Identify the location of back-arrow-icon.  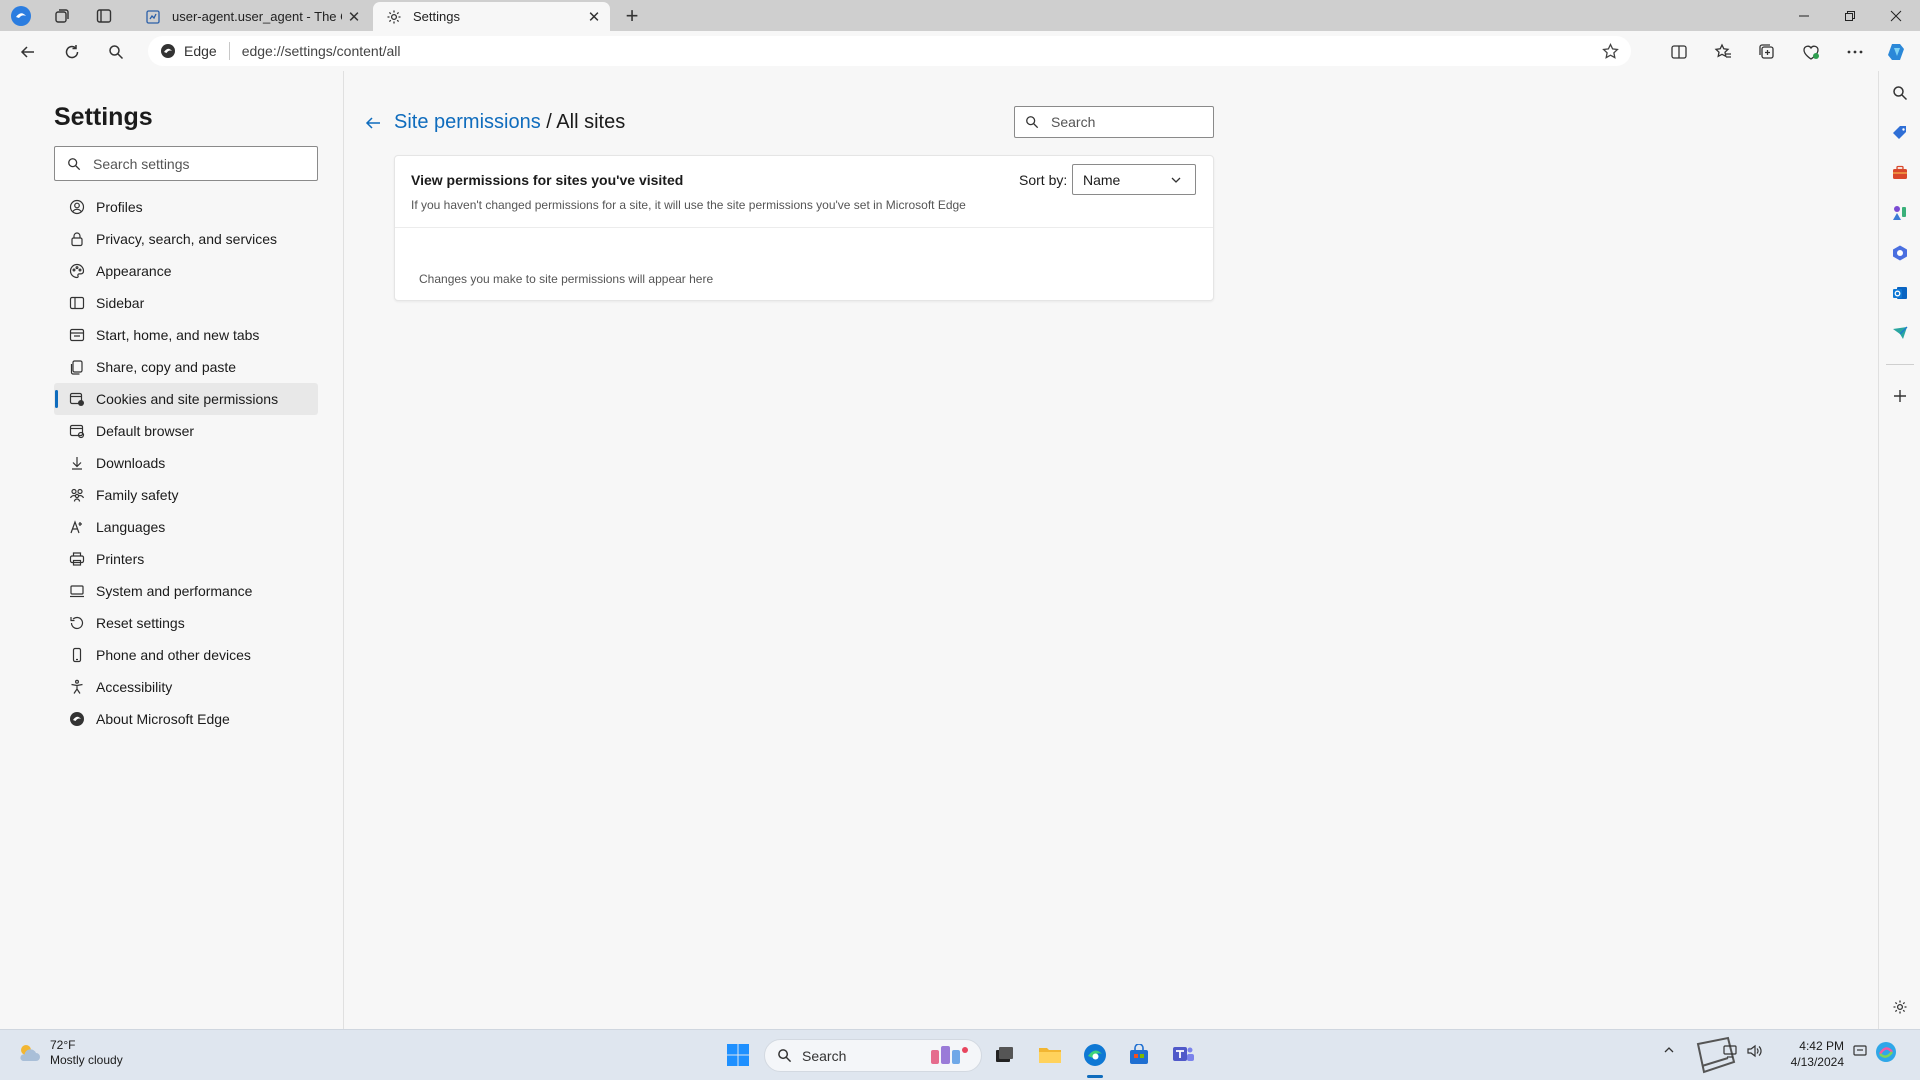
(373, 123).